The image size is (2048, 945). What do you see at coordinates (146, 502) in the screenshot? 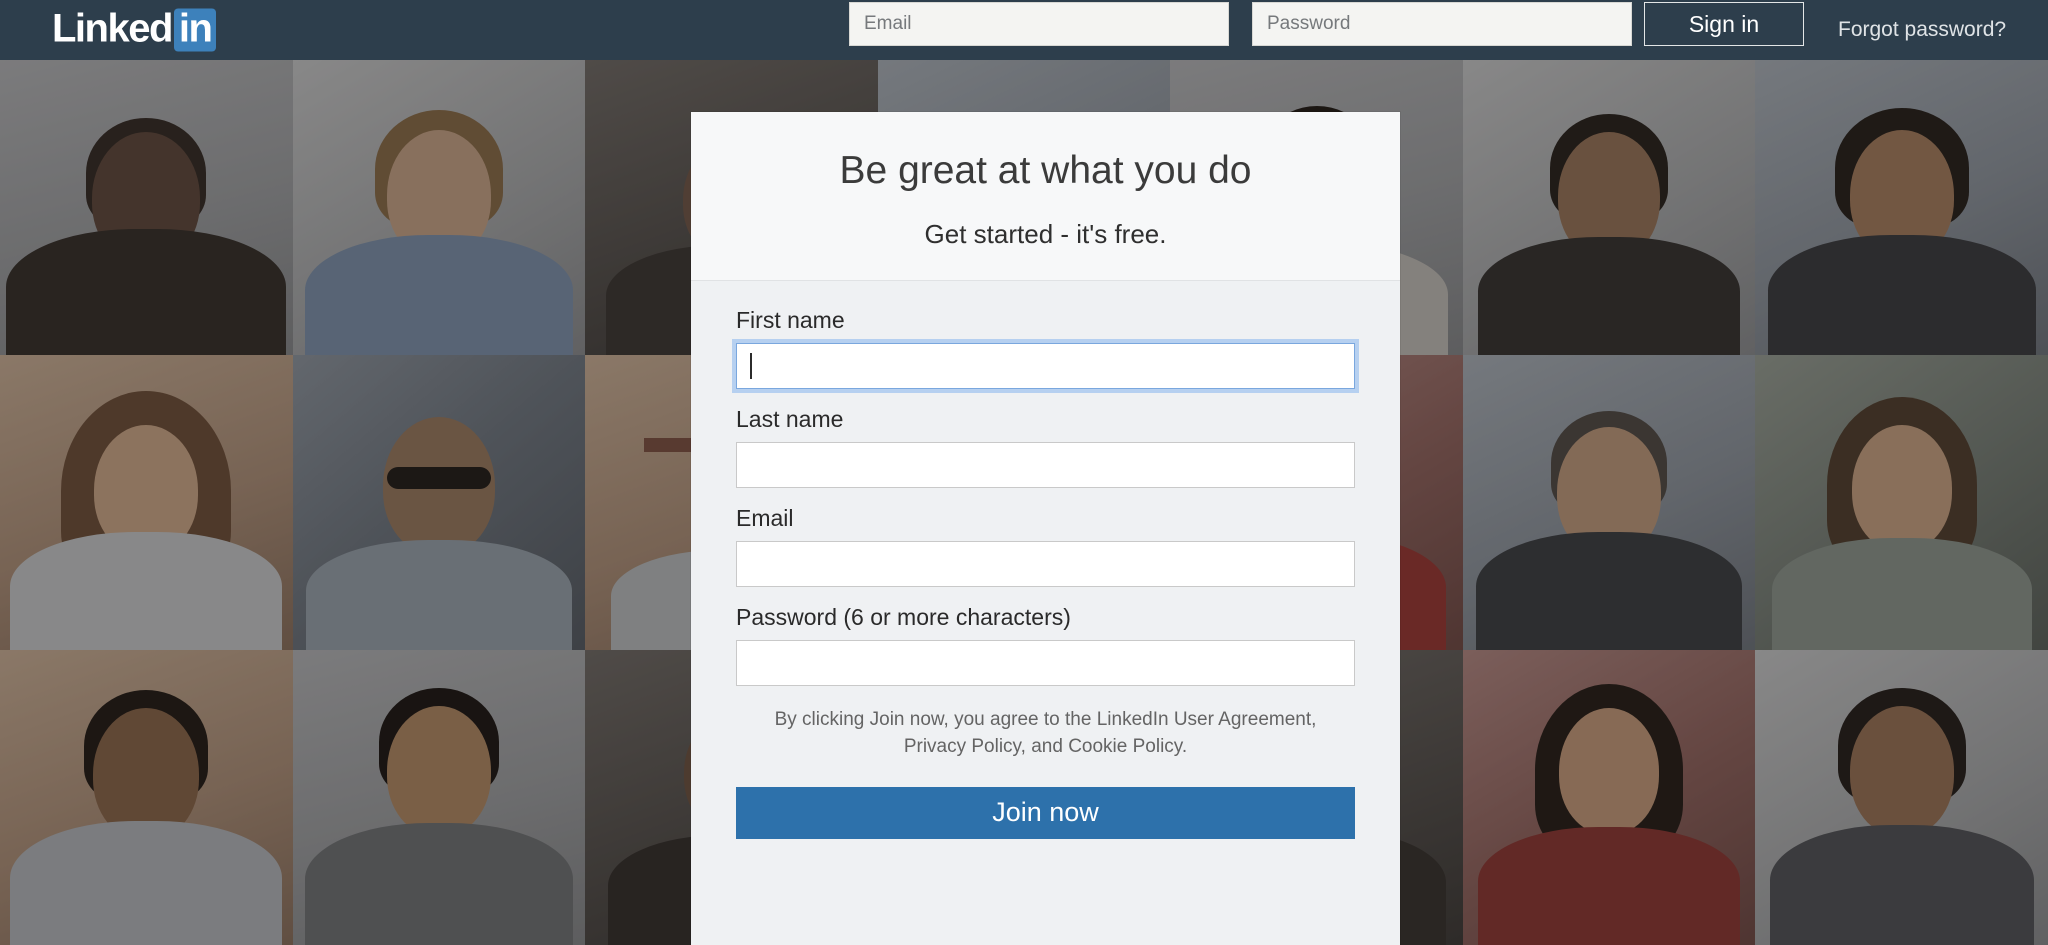
I see `photo-tile-woman-long-hair-smiling` at bounding box center [146, 502].